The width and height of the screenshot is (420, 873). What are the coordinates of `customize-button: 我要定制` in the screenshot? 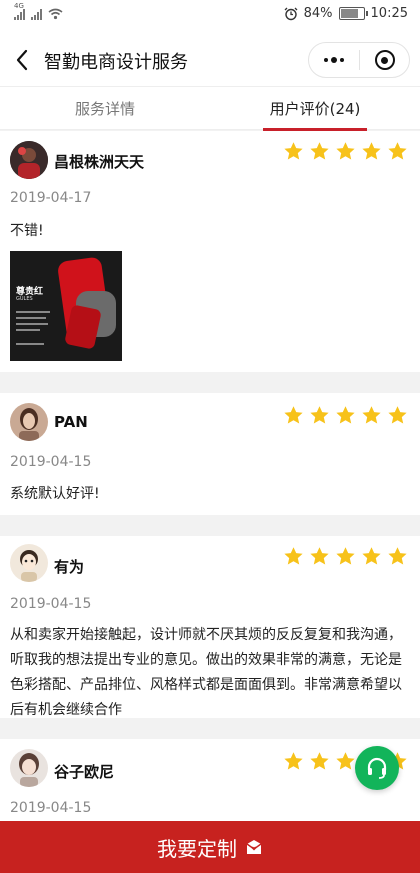 It's located at (210, 847).